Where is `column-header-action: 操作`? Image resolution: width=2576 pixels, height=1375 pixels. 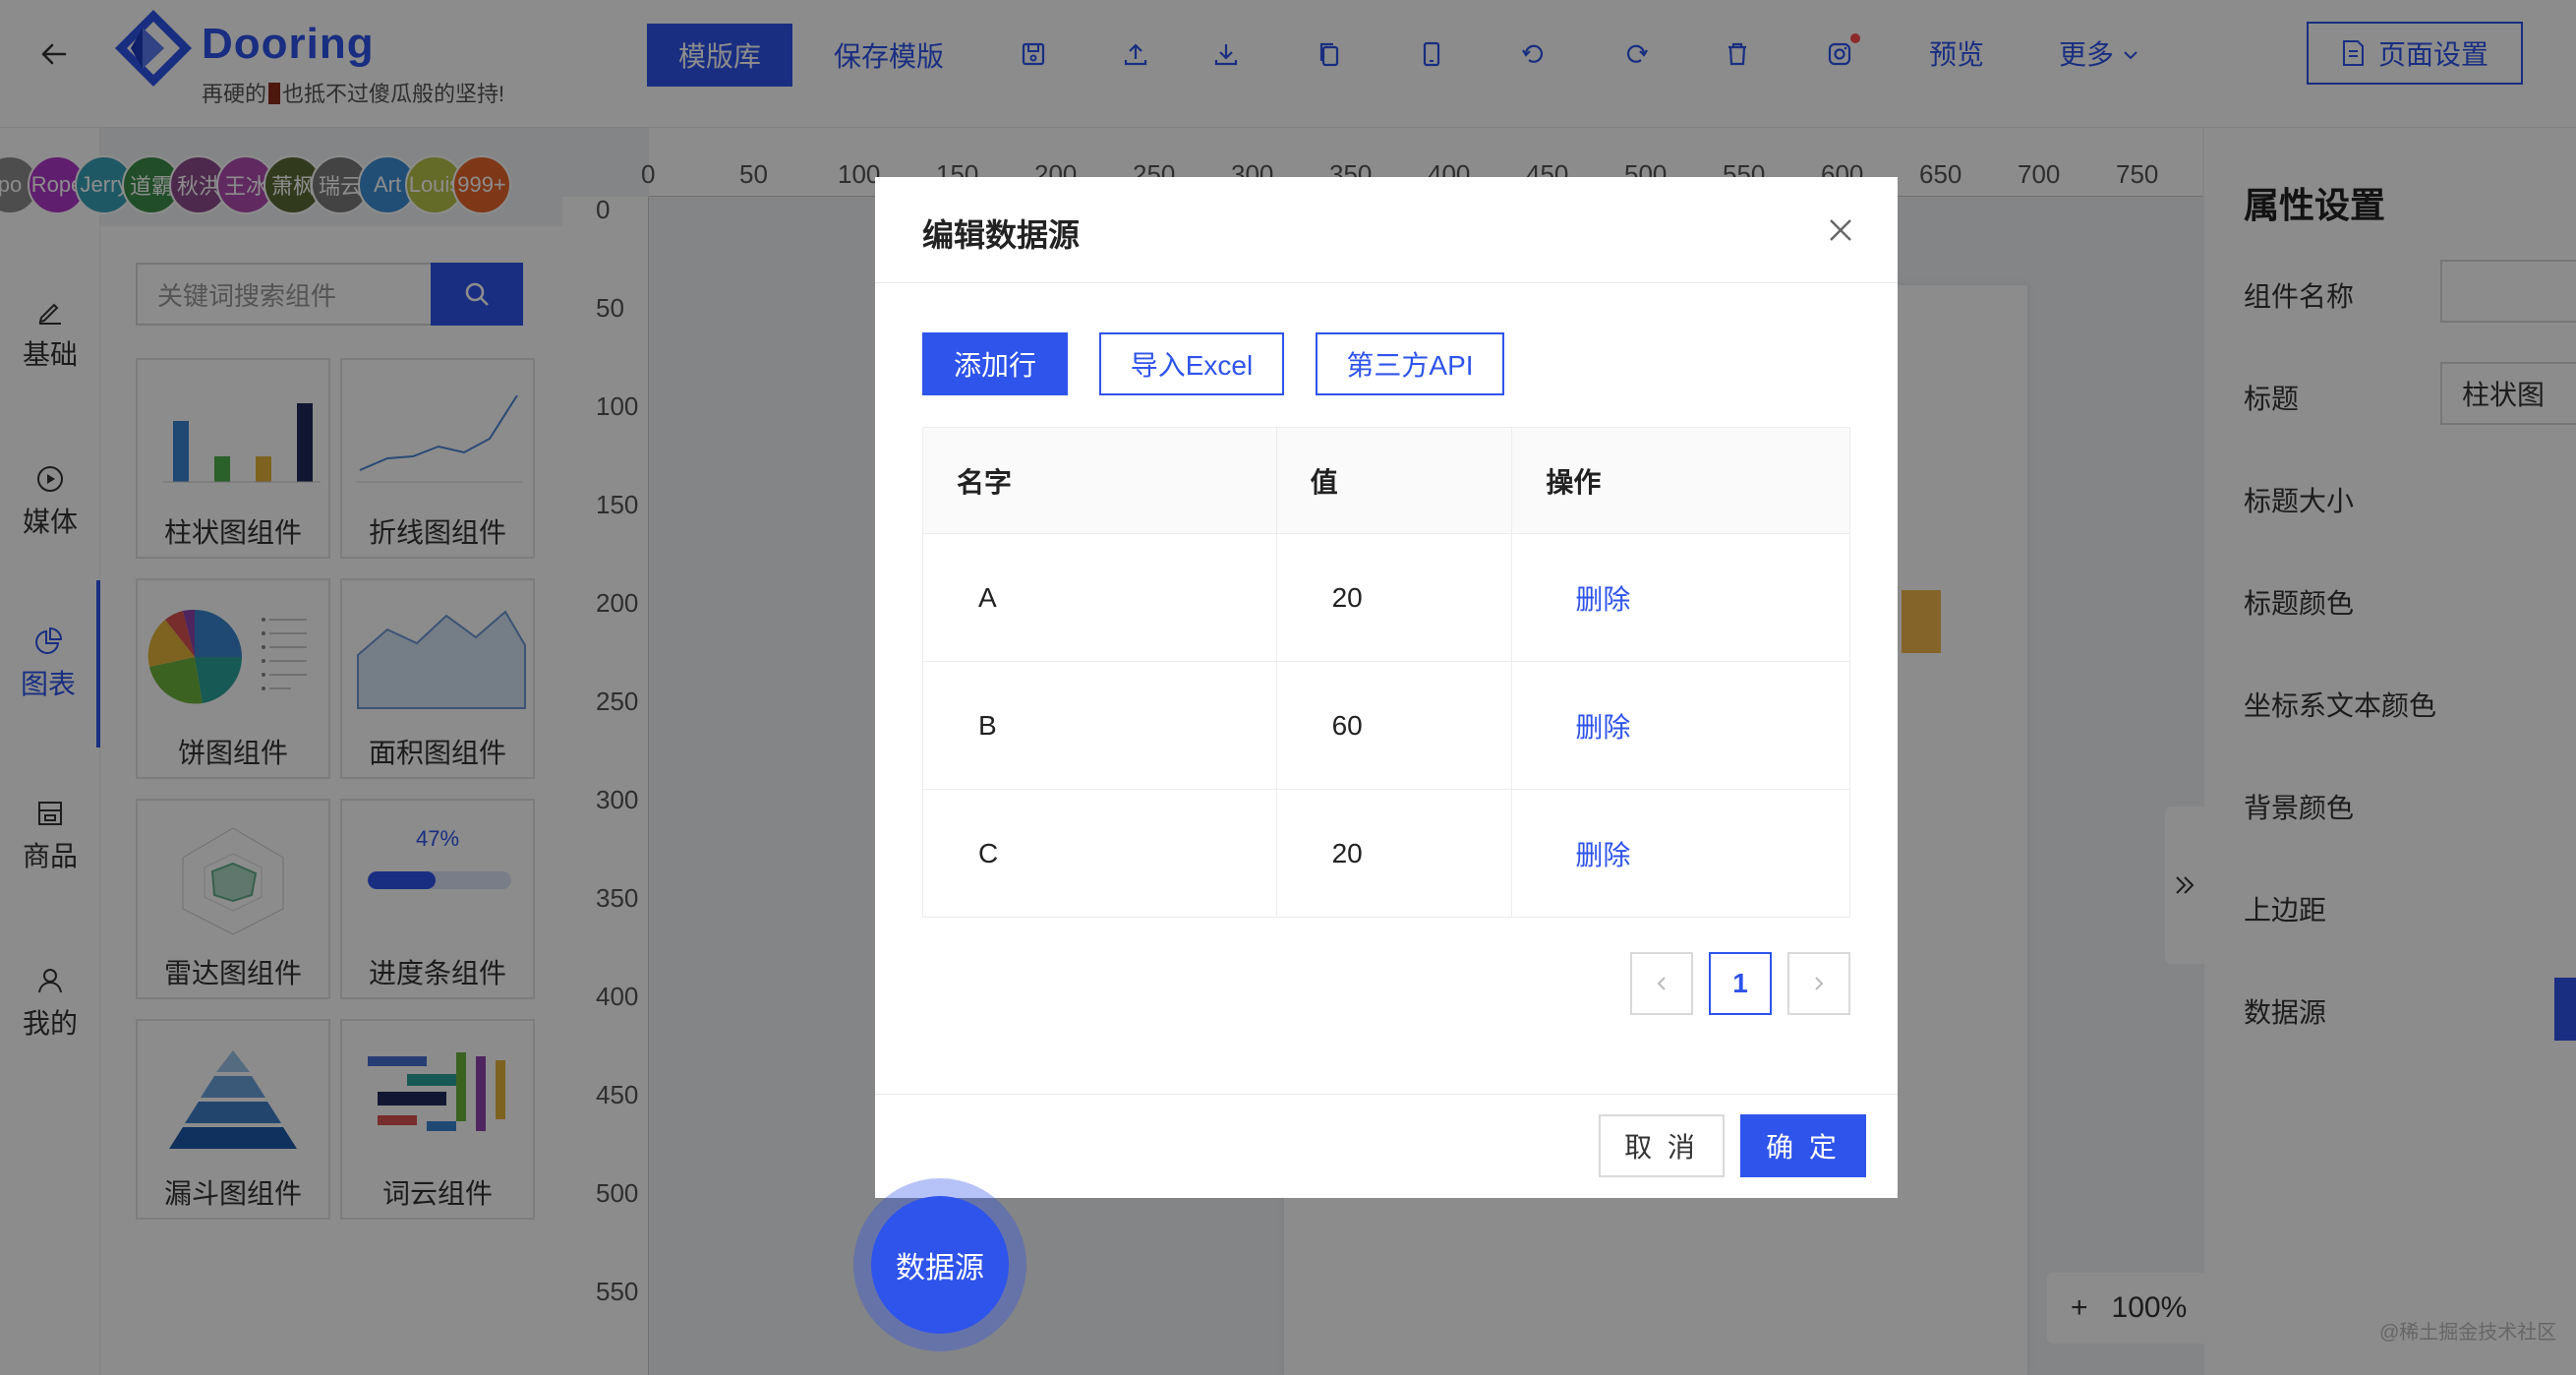
column-header-action: 操作 is located at coordinates (1680, 480).